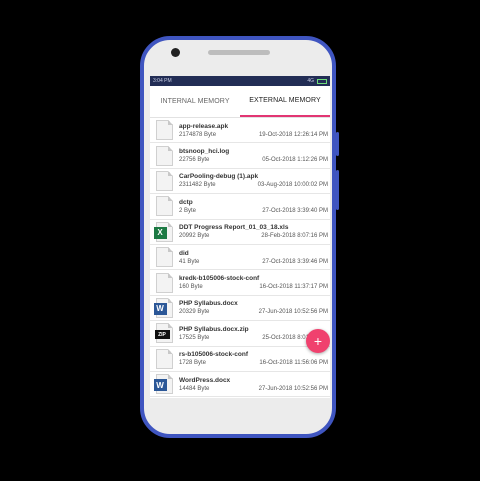 Image resolution: width=480 pixels, height=481 pixels. I want to click on status-bar: 3:04 PM 4G, so click(240, 81).